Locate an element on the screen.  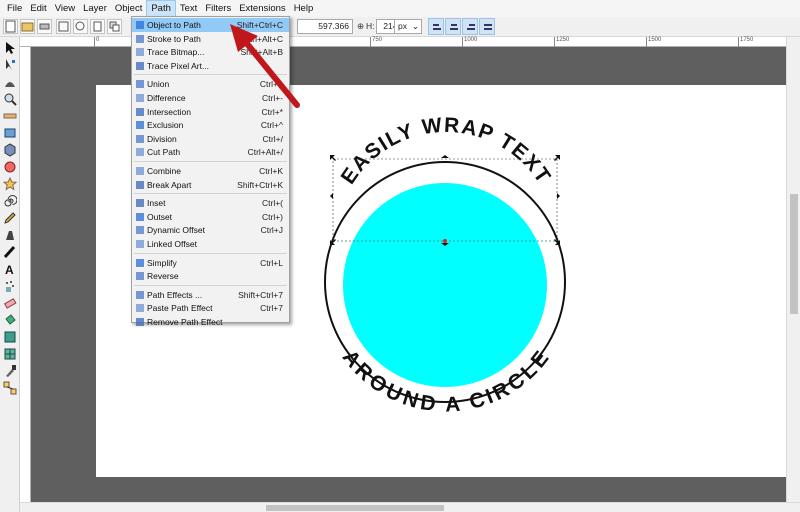
node-tool-icon is located at coordinates (10, 65).